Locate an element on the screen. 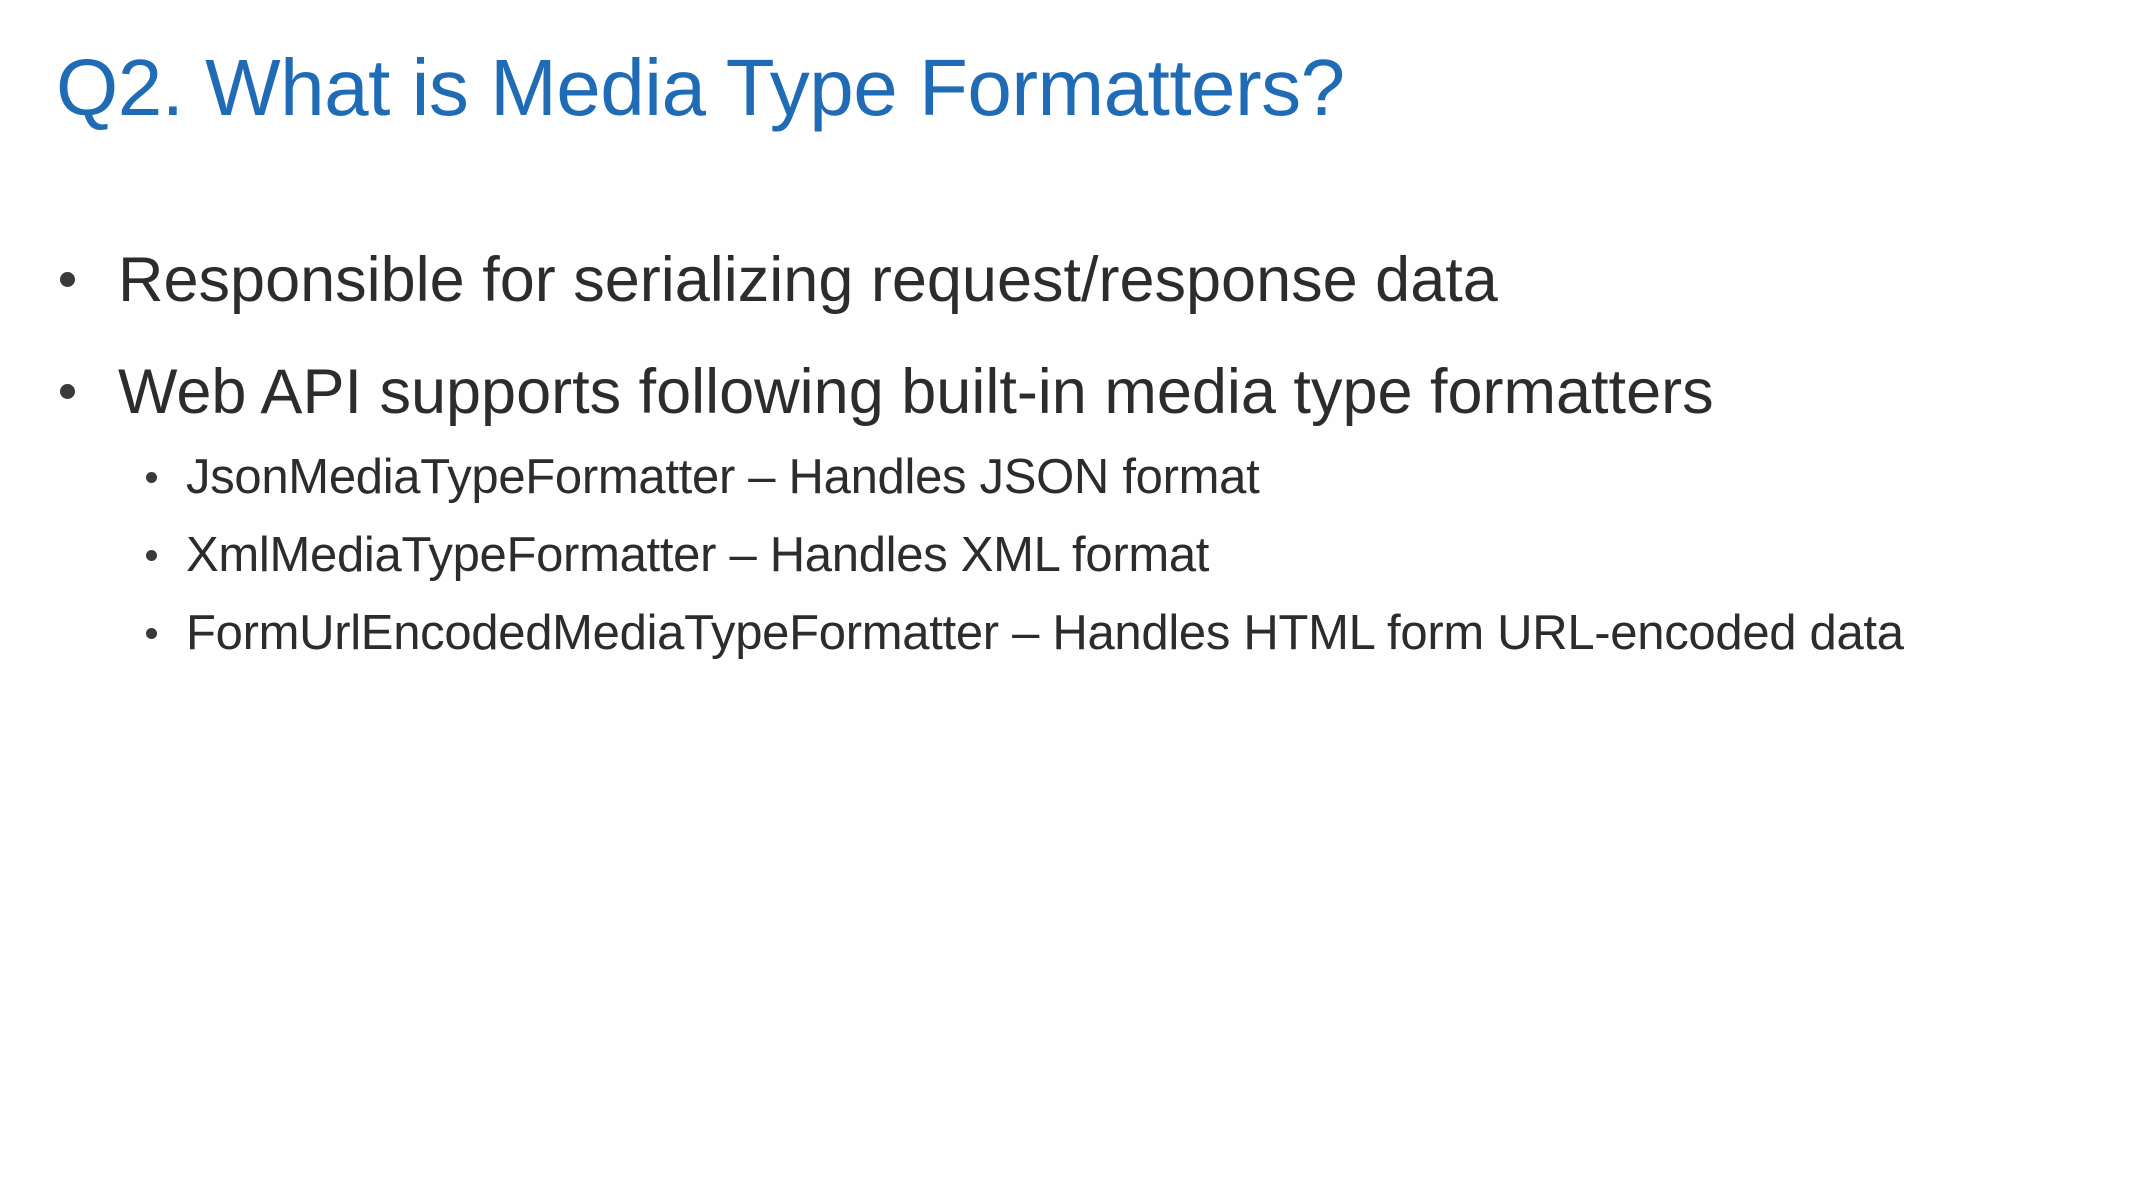 The image size is (2137, 1178). slide-title: Q2. What is Media Type Formatters? is located at coordinates (700, 87).